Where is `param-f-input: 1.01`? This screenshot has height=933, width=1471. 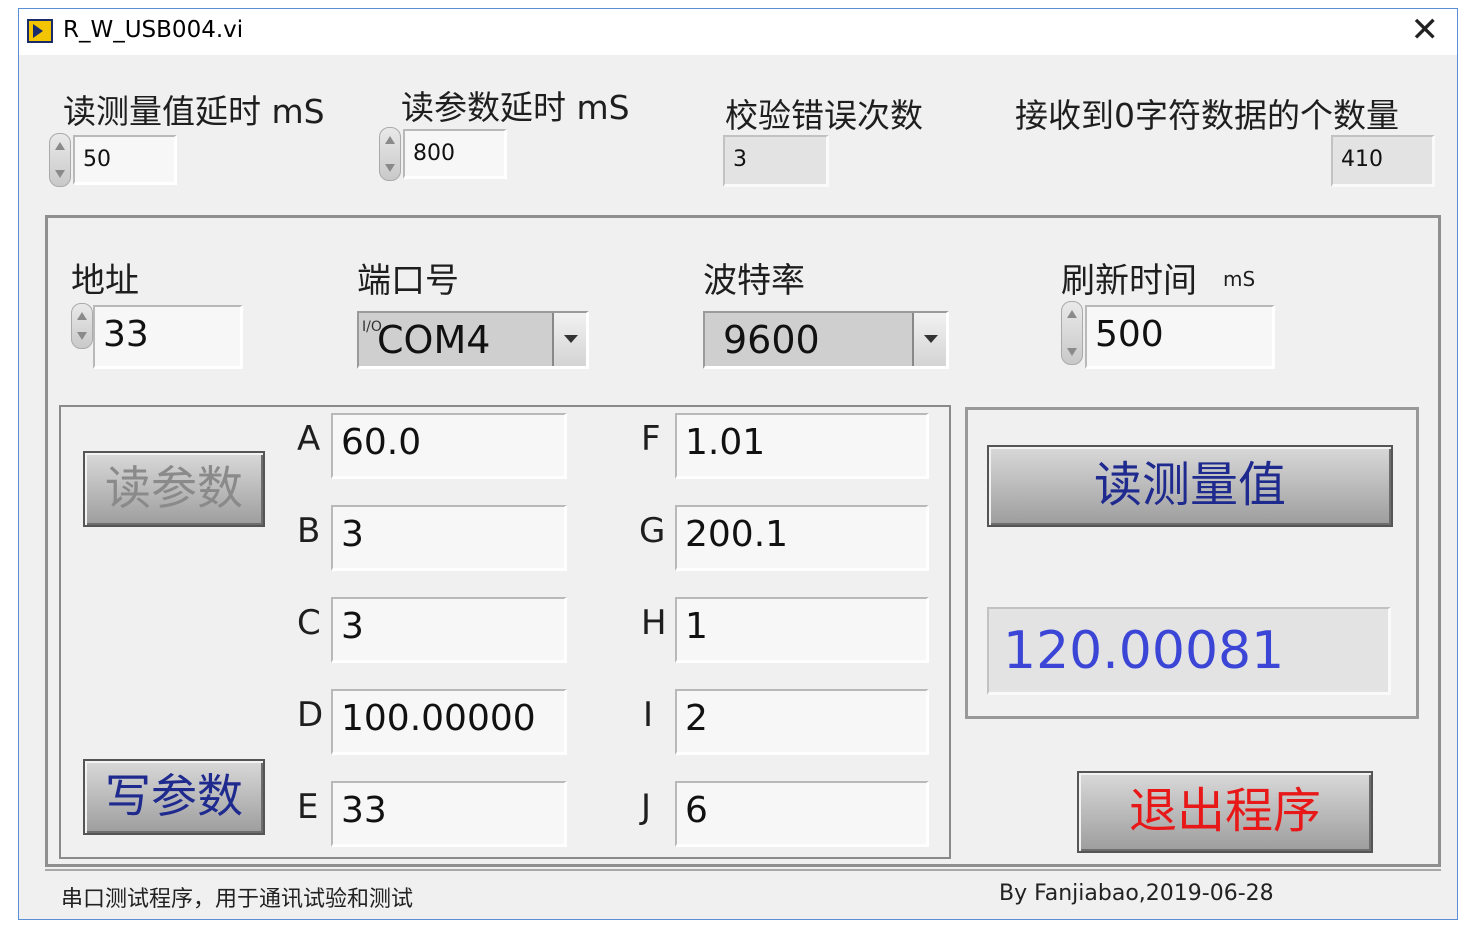 param-f-input: 1.01 is located at coordinates (802, 446).